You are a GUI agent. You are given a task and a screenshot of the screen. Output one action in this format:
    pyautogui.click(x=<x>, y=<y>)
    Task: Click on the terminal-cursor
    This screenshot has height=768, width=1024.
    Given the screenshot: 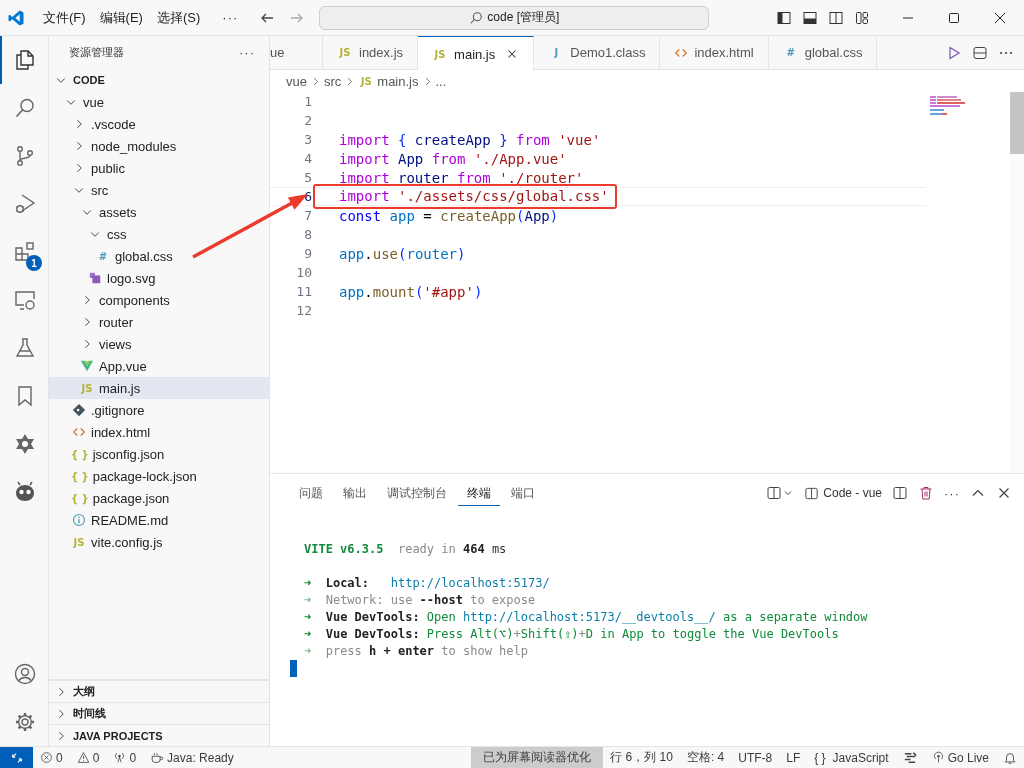 What is the action you would take?
    pyautogui.click(x=293, y=668)
    